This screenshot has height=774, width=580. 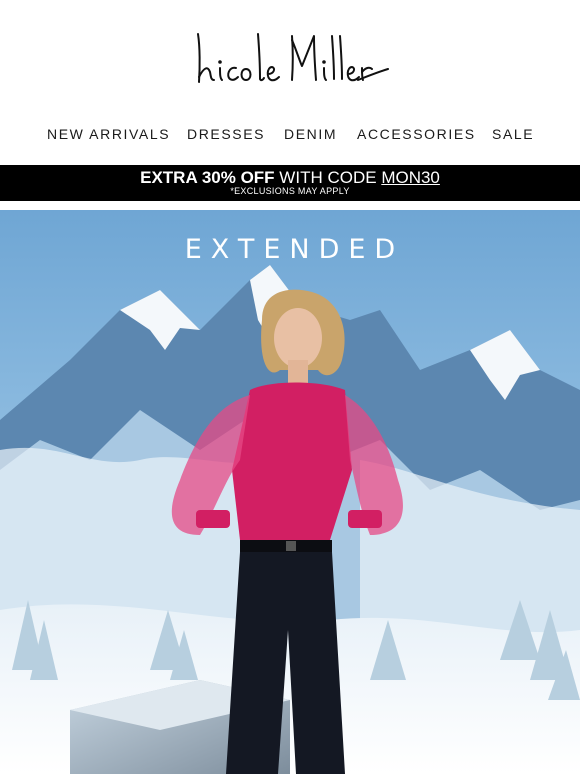 I want to click on hero-title: EXTENDED, so click(x=294, y=249).